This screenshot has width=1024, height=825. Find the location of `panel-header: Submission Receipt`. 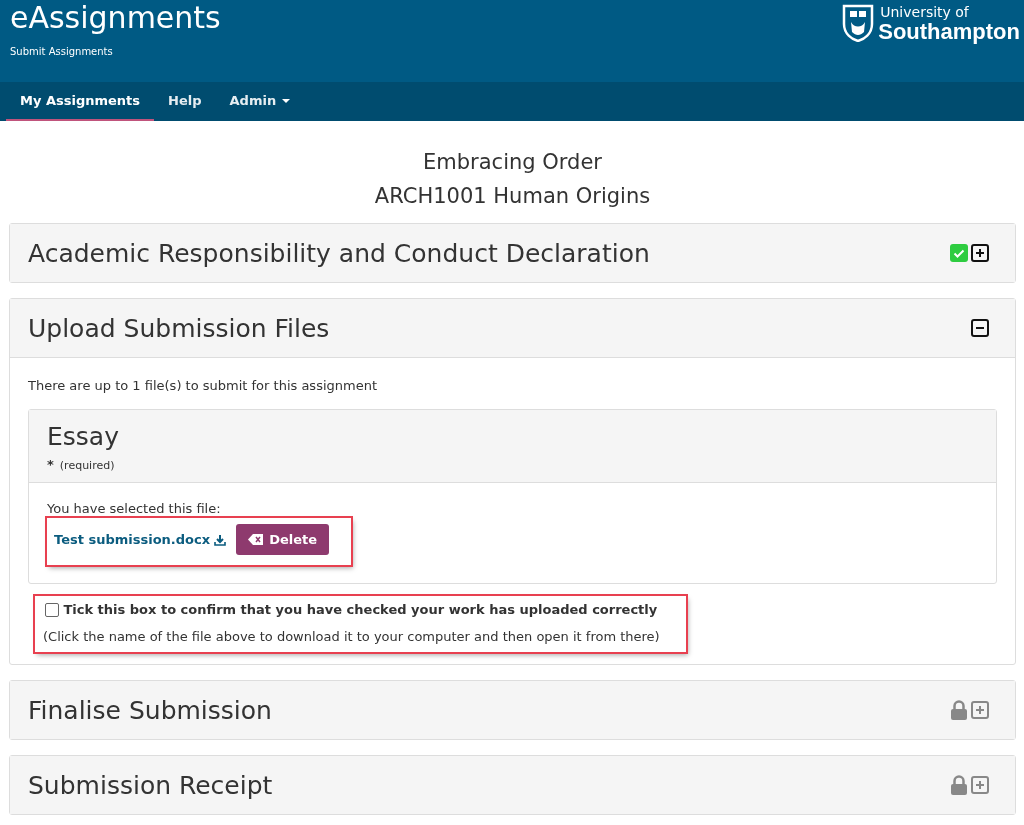

panel-header: Submission Receipt is located at coordinates (512, 785).